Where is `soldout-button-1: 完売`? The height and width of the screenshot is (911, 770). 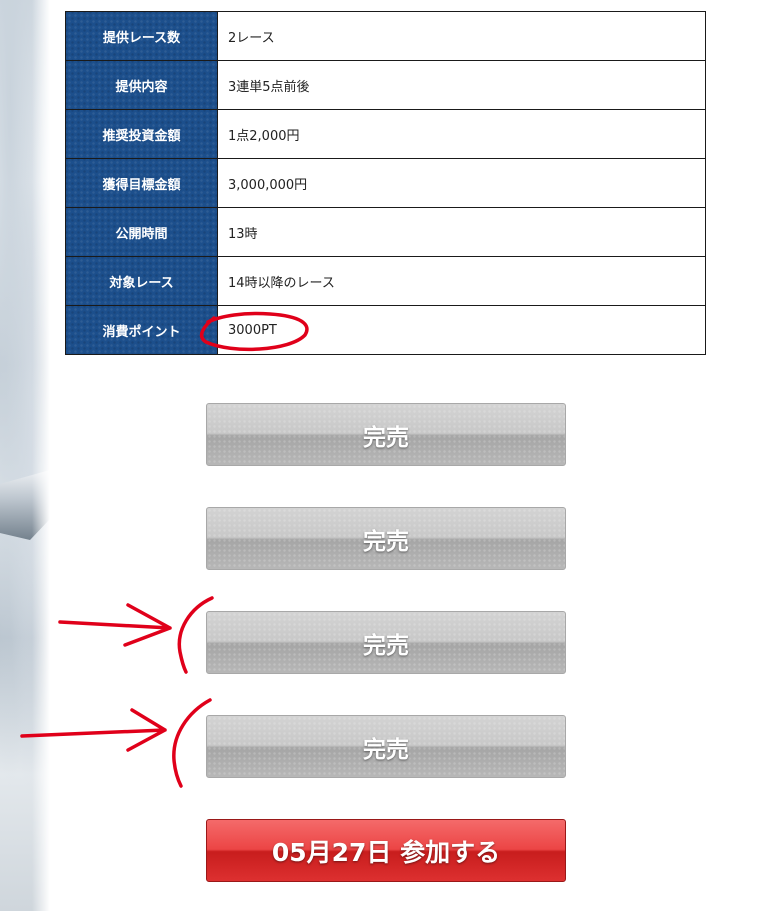 soldout-button-1: 完売 is located at coordinates (386, 434).